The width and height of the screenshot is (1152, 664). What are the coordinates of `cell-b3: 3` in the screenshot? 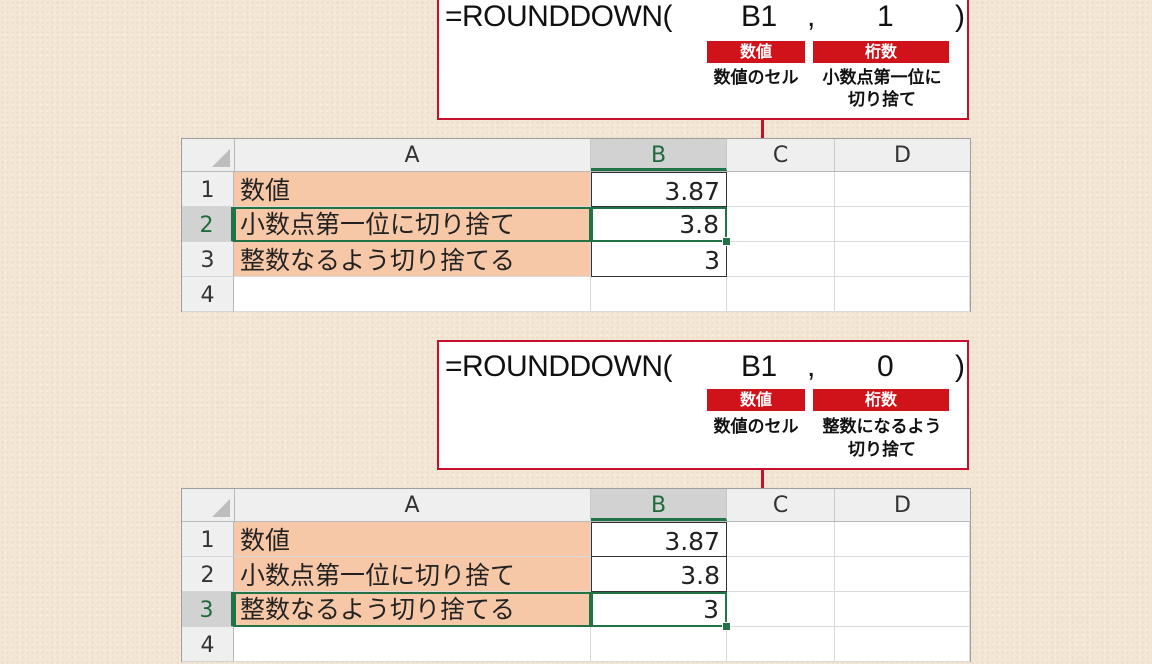 It's located at (659, 259).